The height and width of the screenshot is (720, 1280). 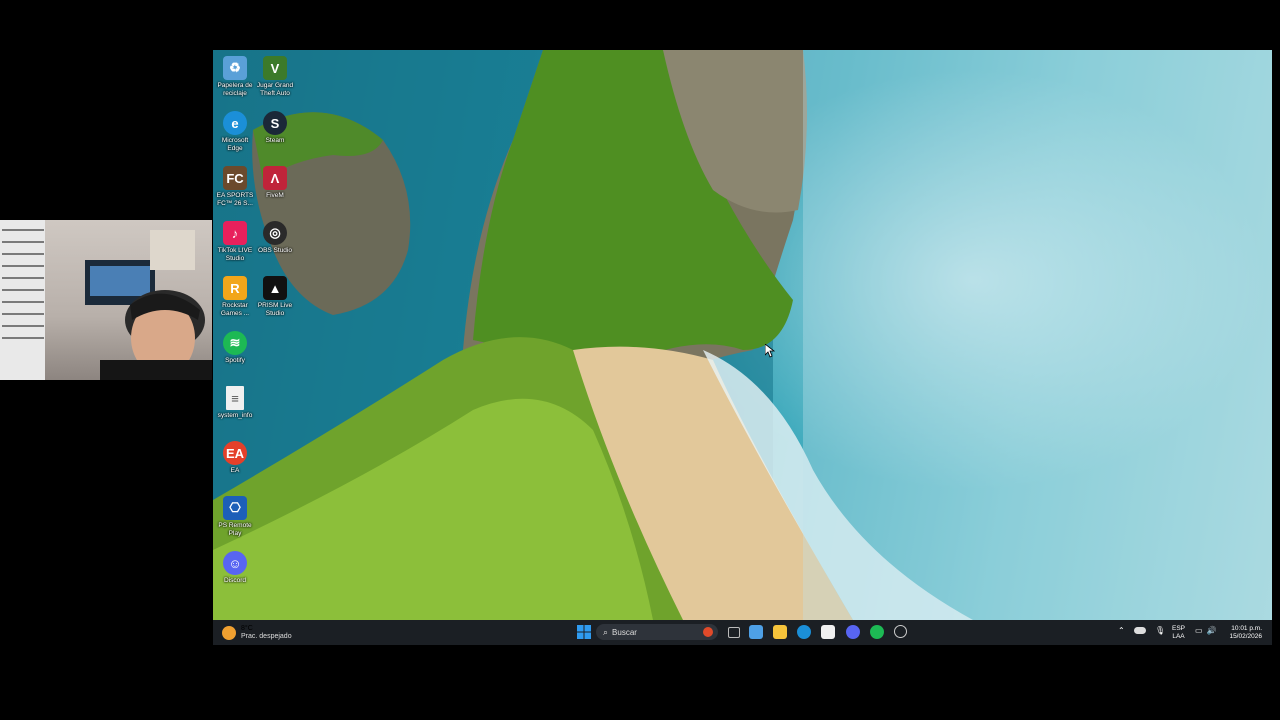 What do you see at coordinates (235, 144) in the screenshot?
I see `desktop-icon-label: Microsoft Edge` at bounding box center [235, 144].